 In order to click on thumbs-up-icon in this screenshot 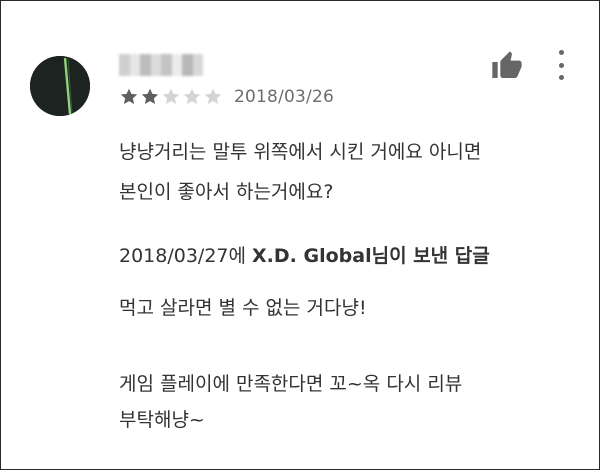, I will do `click(507, 66)`.